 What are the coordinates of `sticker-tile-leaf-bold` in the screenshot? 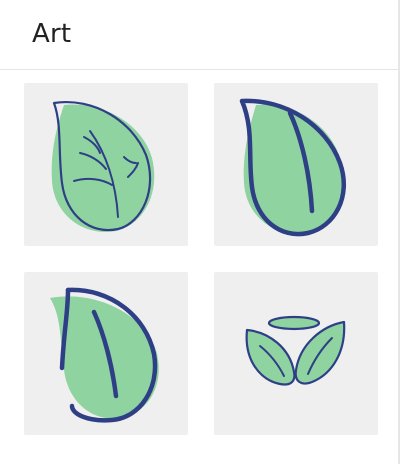 It's located at (296, 164).